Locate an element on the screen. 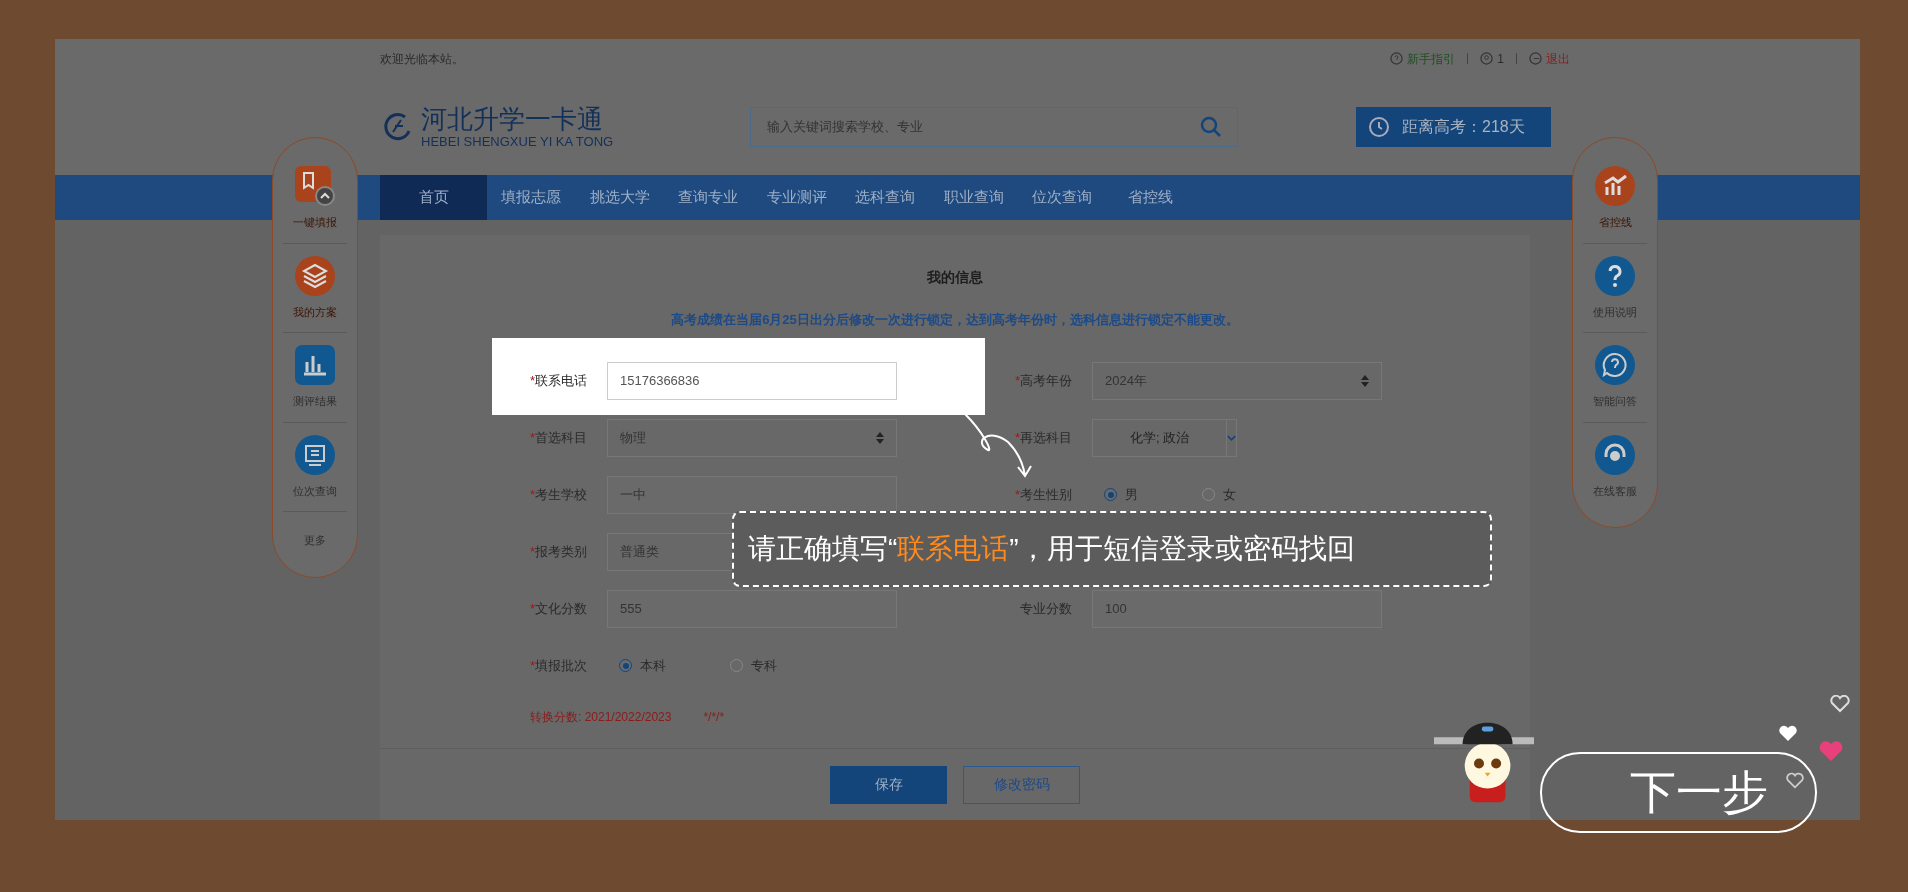 This screenshot has height=892, width=1908. chart-icon is located at coordinates (1615, 186).